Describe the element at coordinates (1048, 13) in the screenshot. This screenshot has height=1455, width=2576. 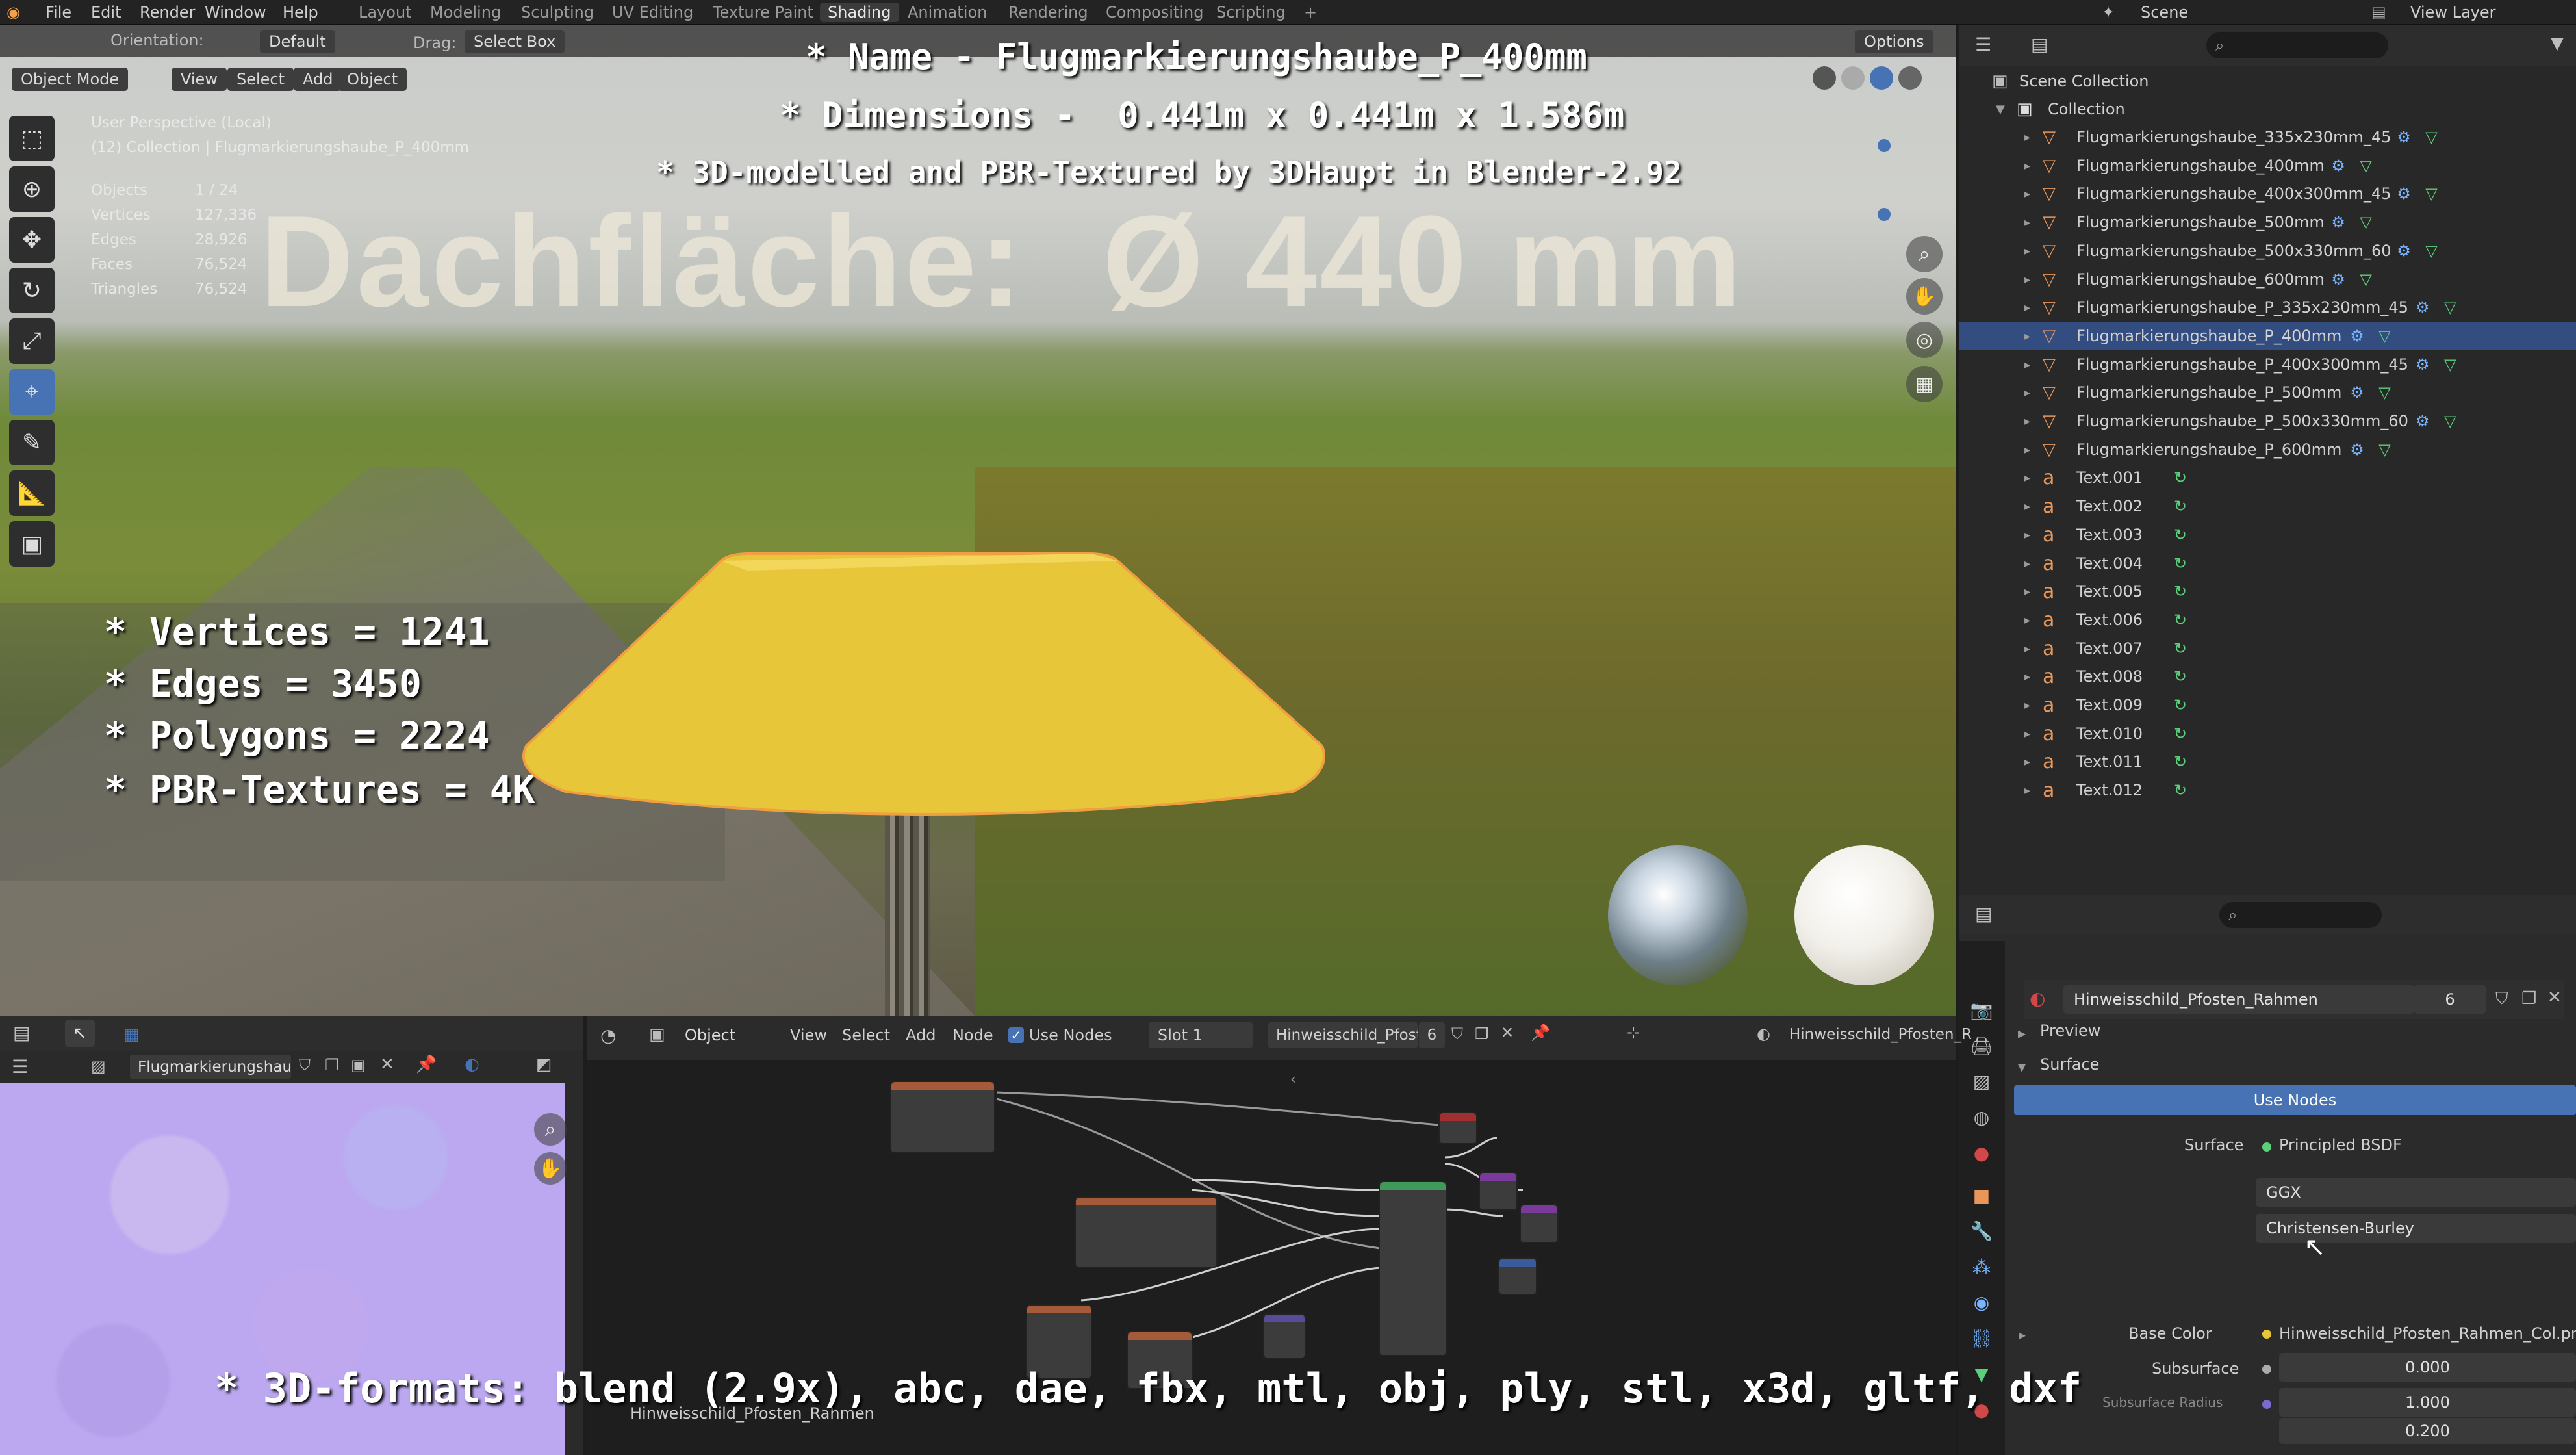
I see `tab-rendering: Rendering` at that location.